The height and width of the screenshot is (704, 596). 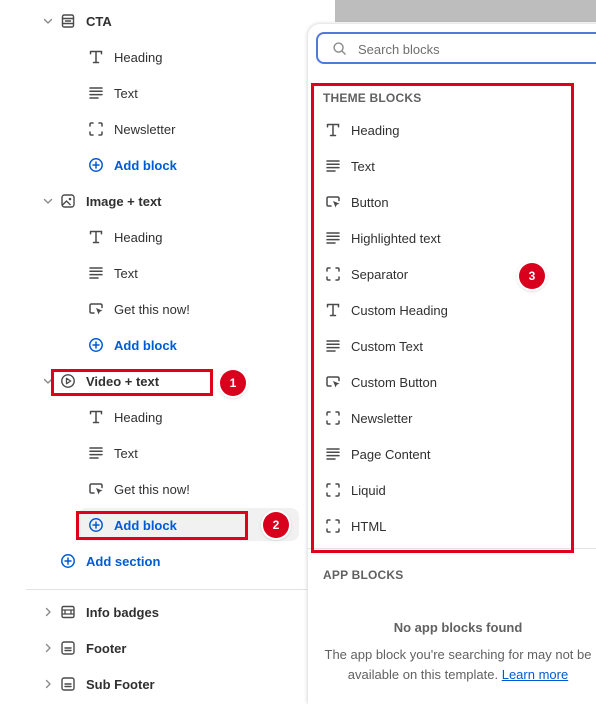 I want to click on block-label: Newsletter, so click(x=145, y=129).